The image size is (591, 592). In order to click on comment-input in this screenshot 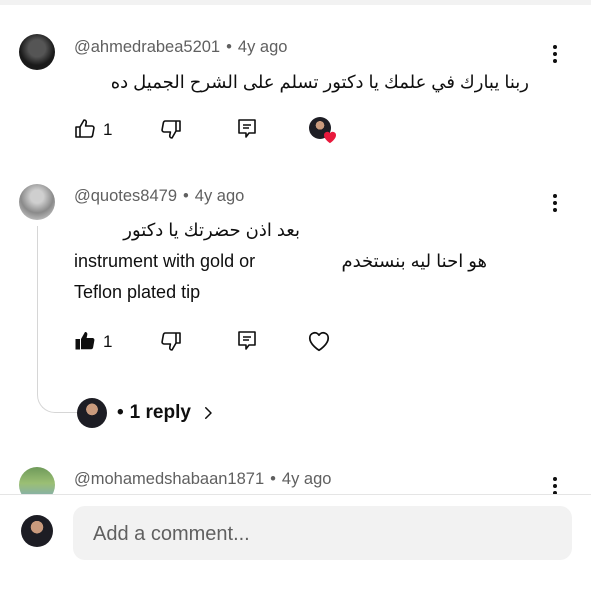, I will do `click(323, 534)`.